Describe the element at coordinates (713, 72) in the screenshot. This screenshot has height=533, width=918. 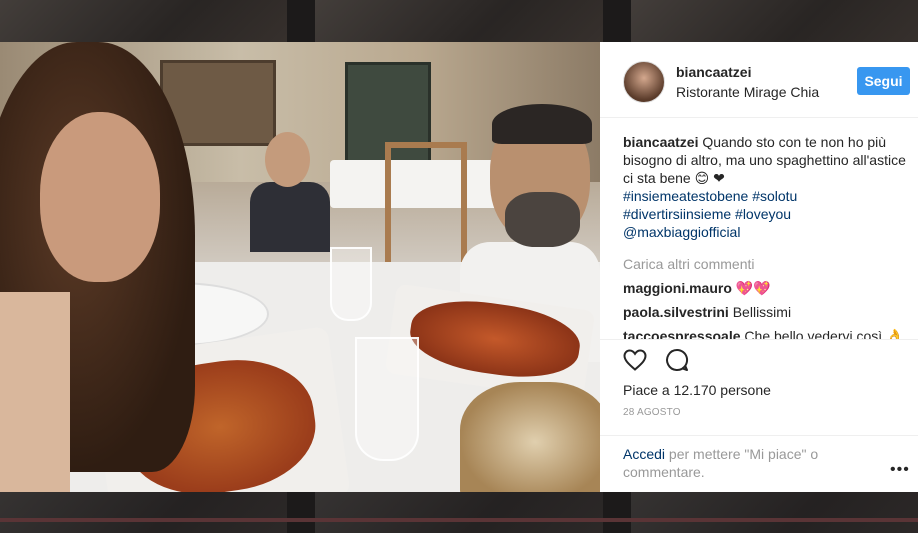
I see `post-author-username: biancaatzei` at that location.